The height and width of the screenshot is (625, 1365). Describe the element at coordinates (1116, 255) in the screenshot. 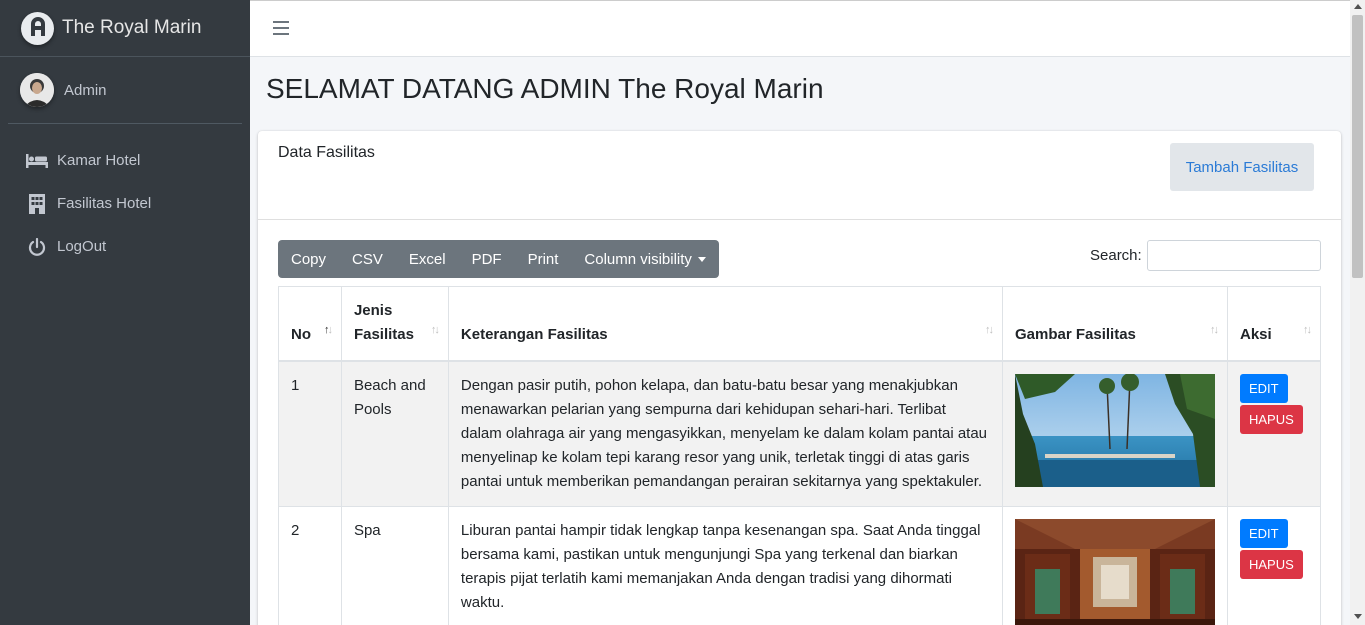

I see `search-label: Search:` at that location.